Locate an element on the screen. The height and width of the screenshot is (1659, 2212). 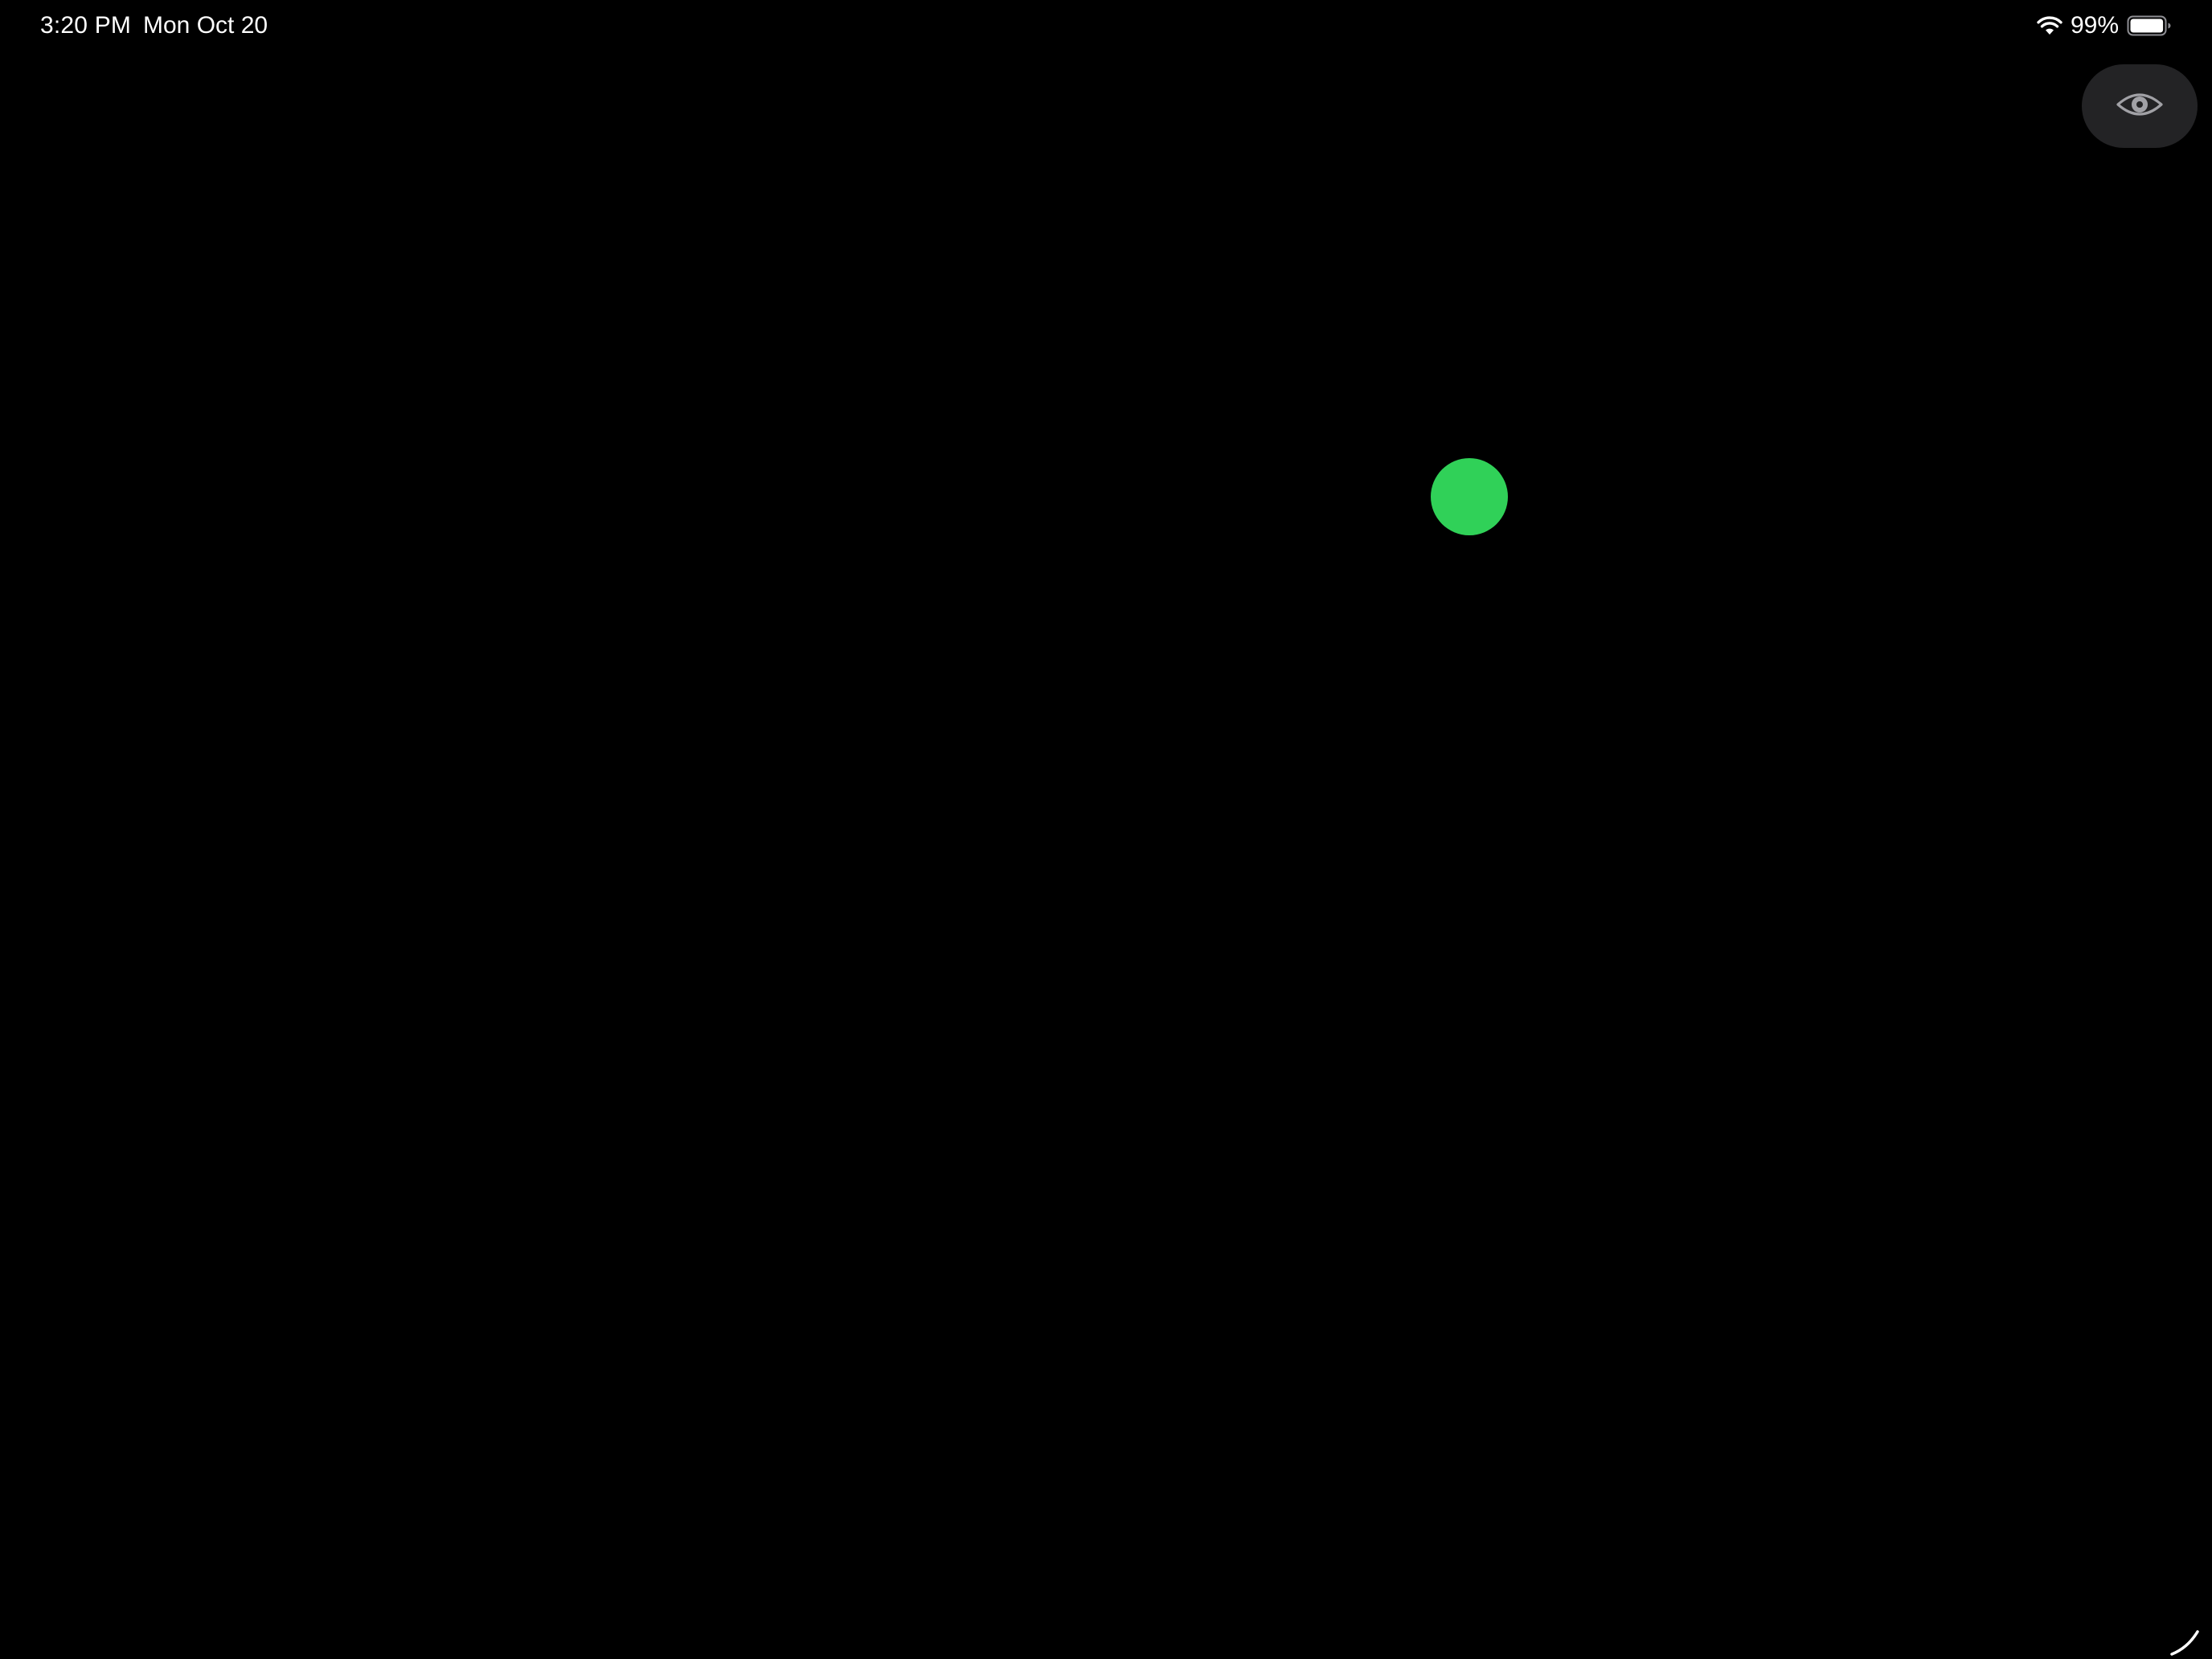
wifi-icon is located at coordinates (2049, 25).